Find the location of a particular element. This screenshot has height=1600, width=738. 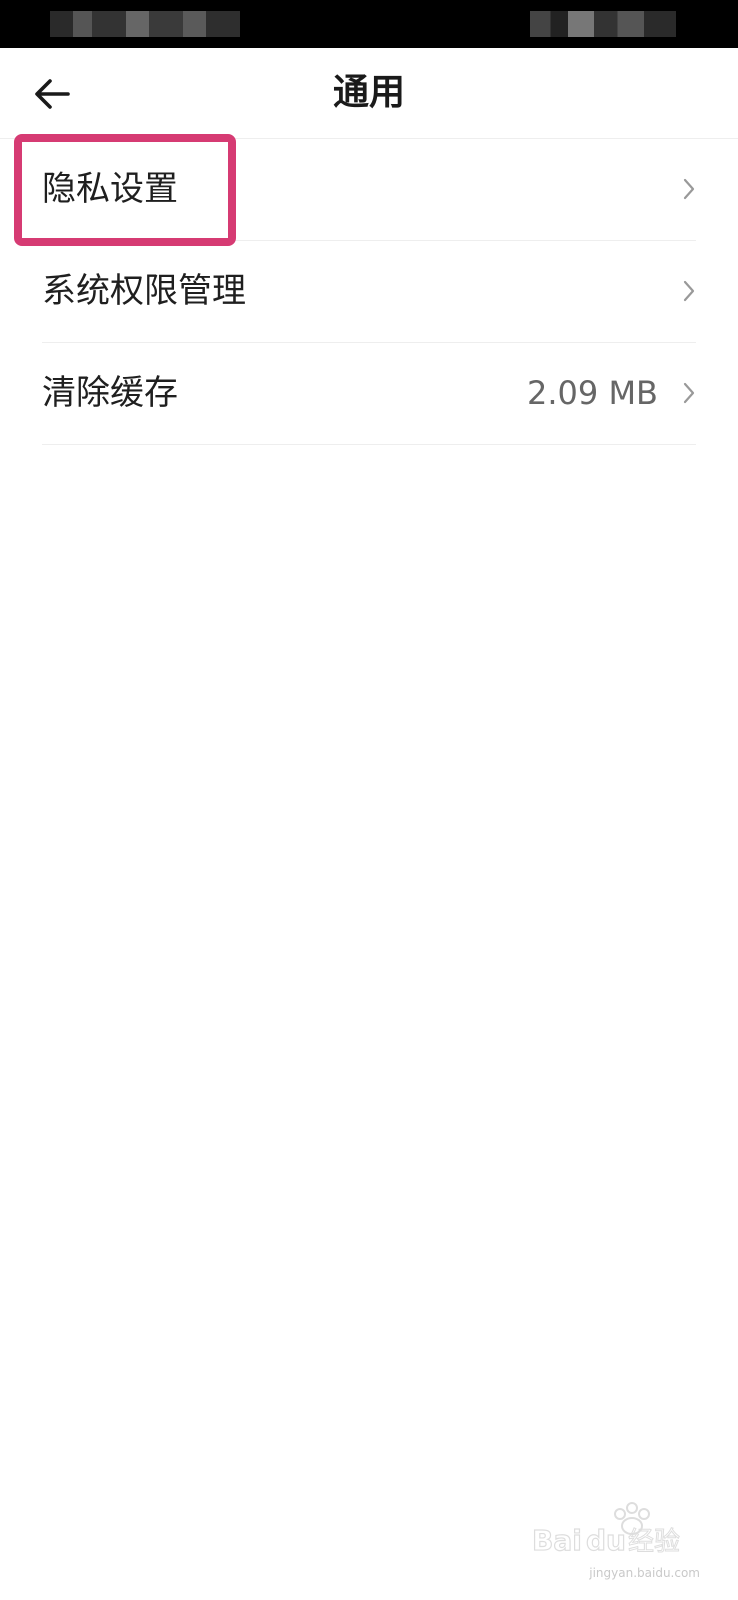

system-permission-item: 系统权限管理 is located at coordinates (369, 292).